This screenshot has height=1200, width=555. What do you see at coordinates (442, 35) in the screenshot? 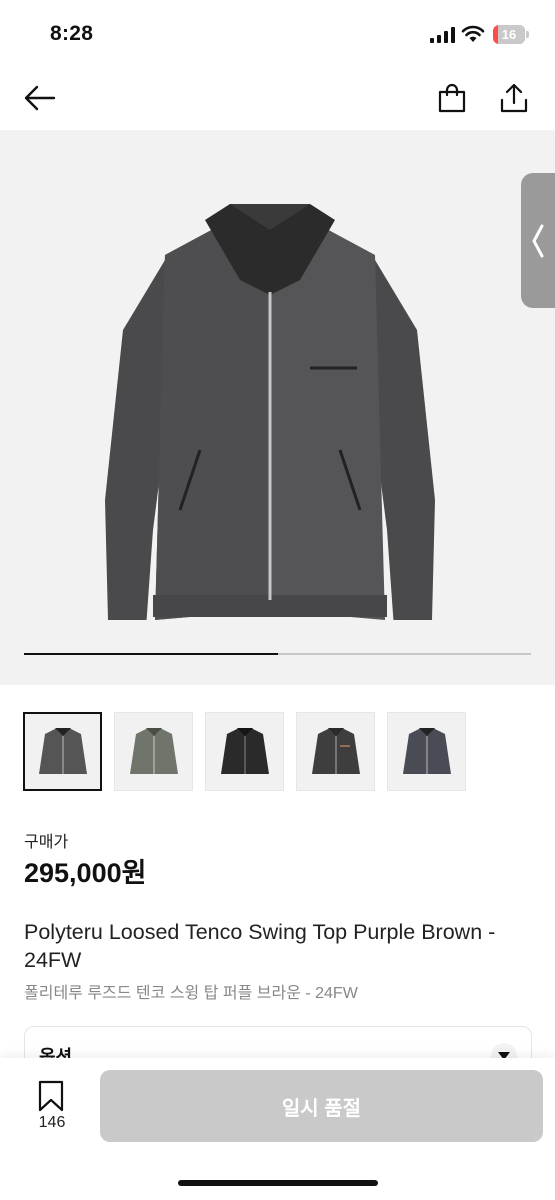
I see `cellular-signal-icon` at bounding box center [442, 35].